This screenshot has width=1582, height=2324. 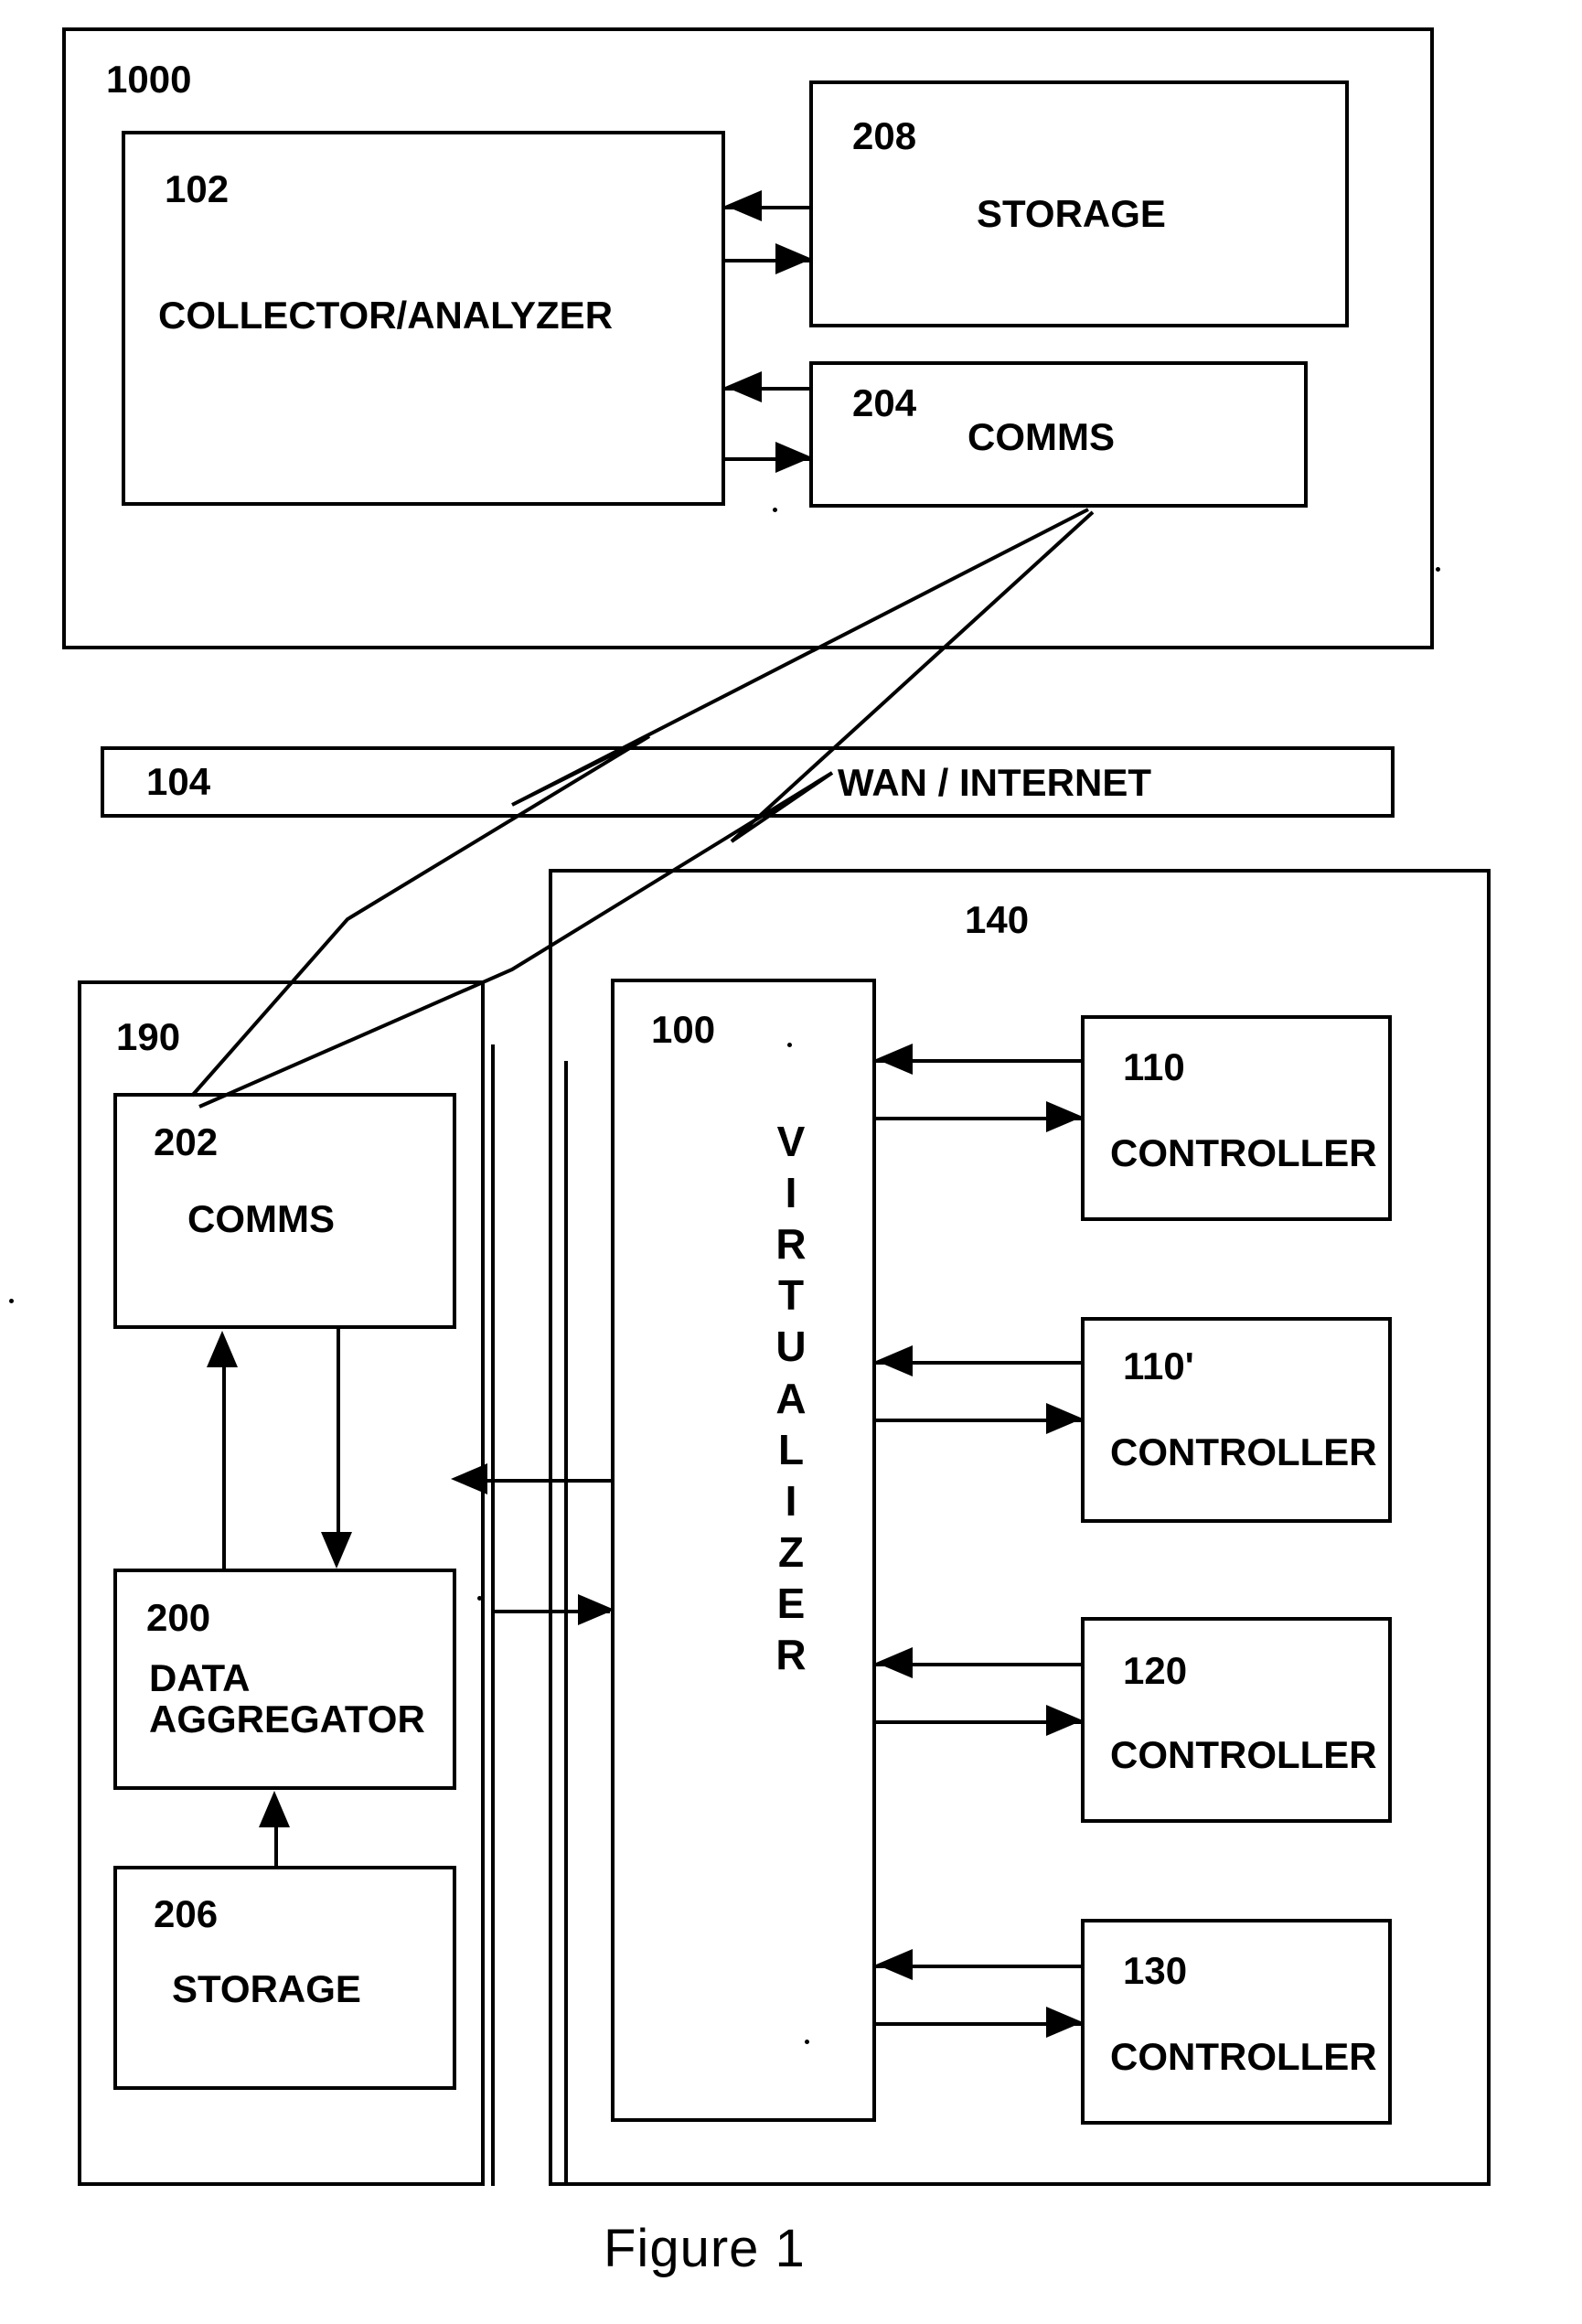 I want to click on storage-208-label: STORAGE, so click(x=1071, y=213).